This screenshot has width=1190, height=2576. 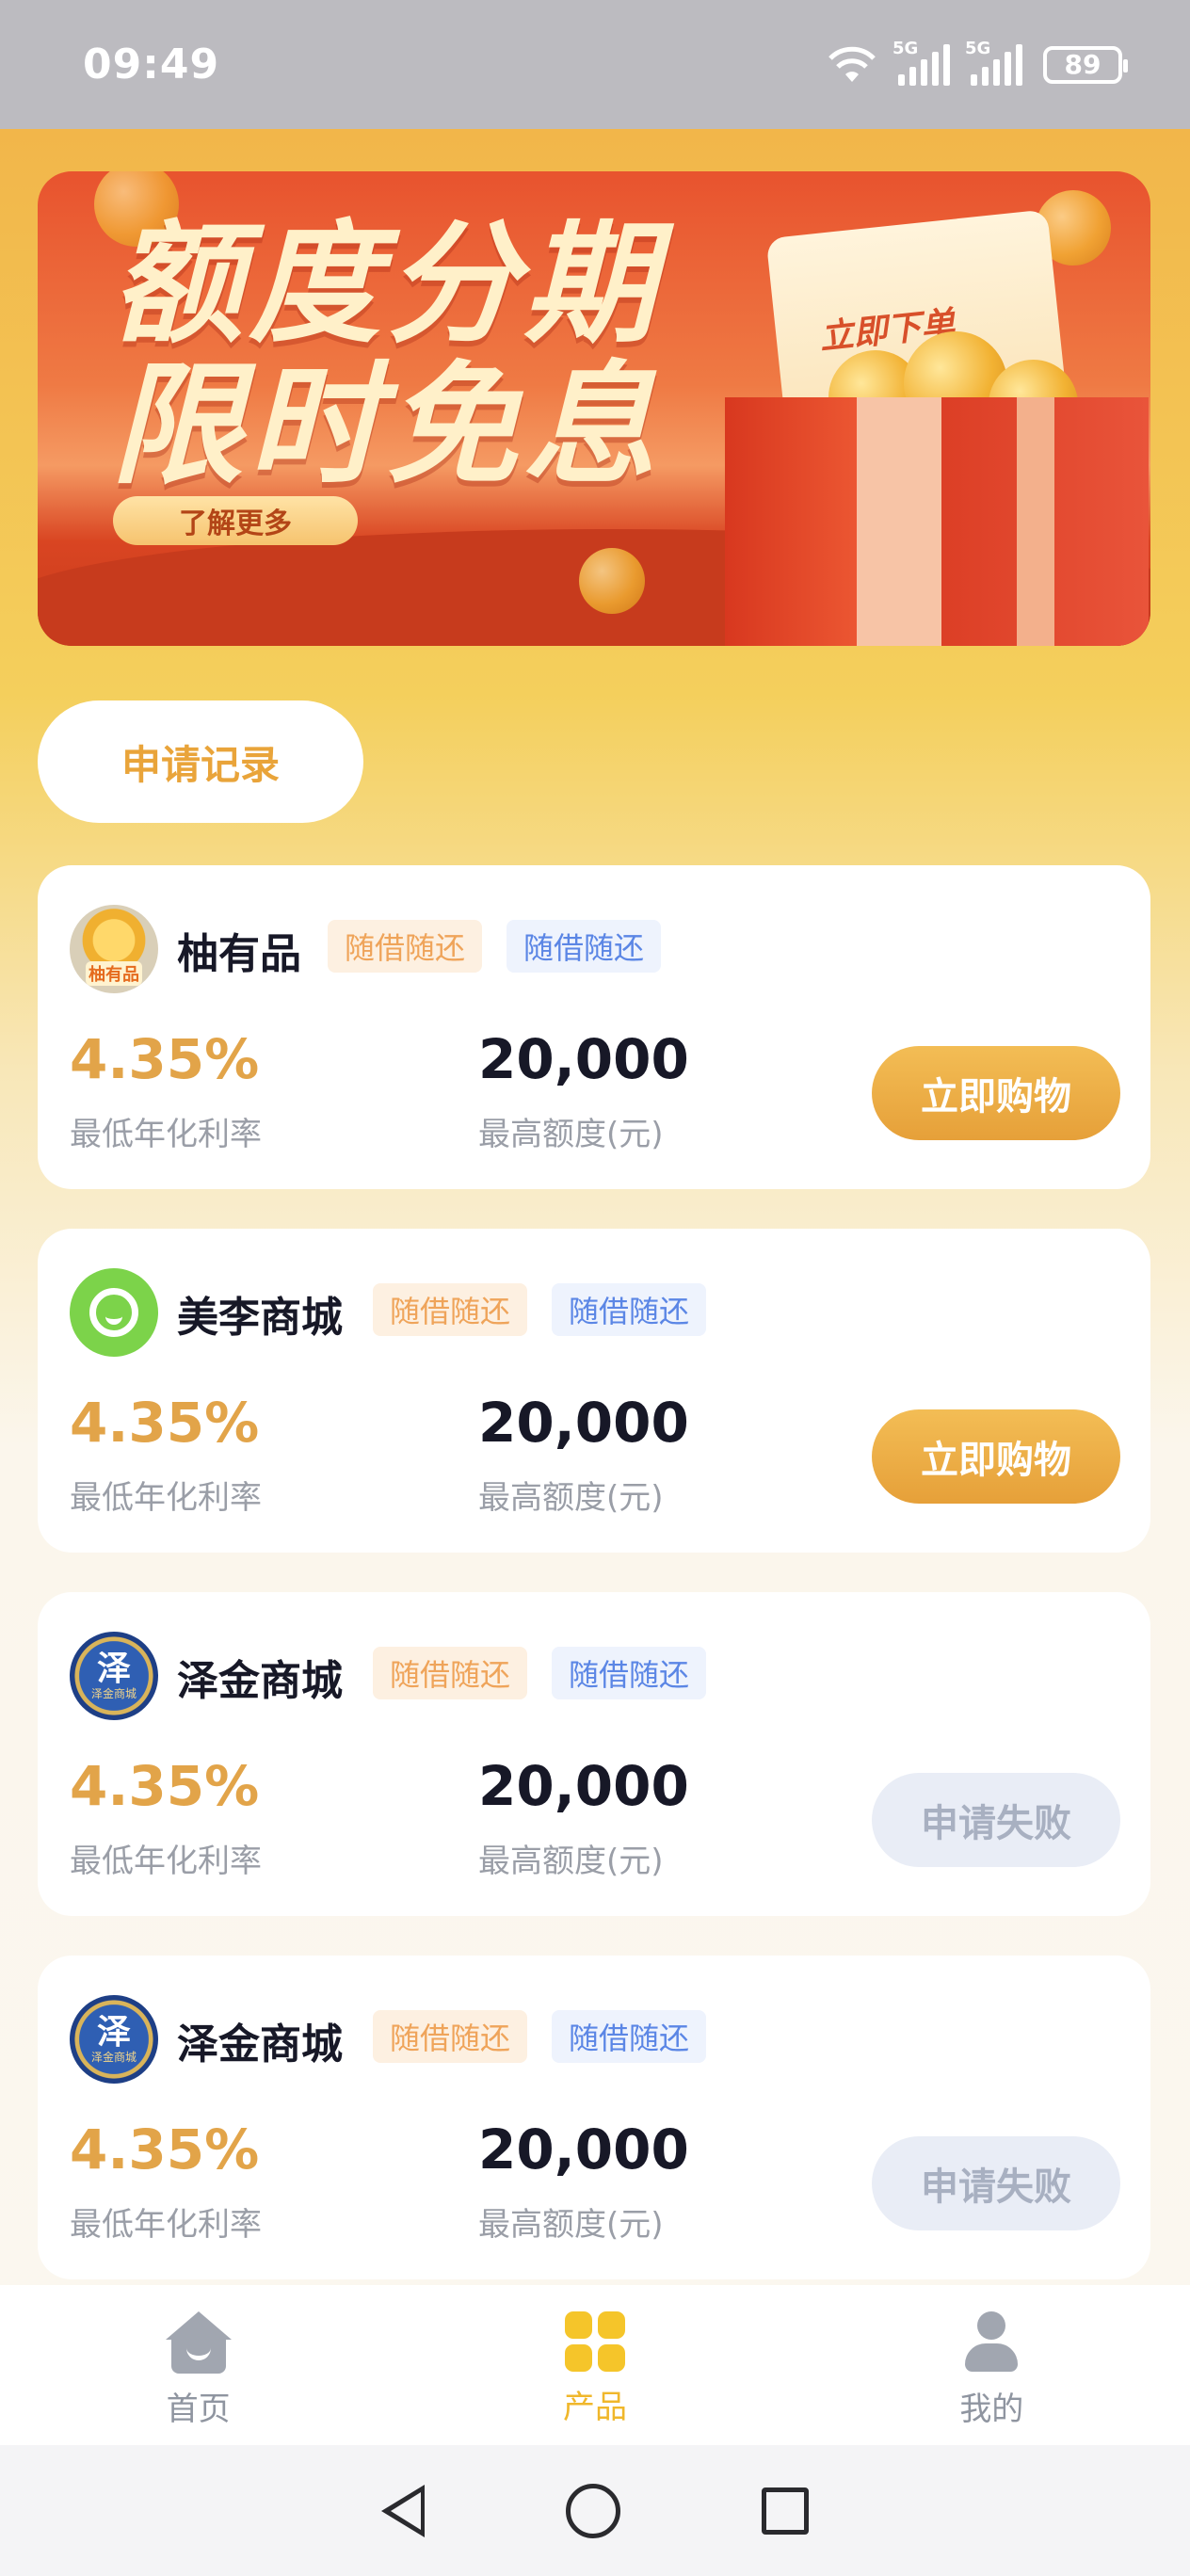 I want to click on tab-home-label: 首页, so click(x=198, y=2409).